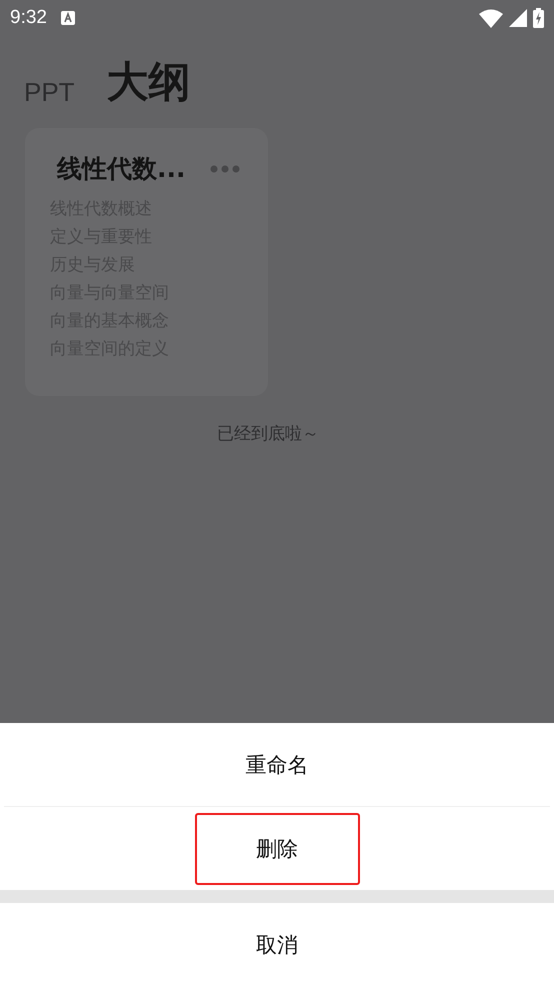 This screenshot has width=554, height=986. I want to click on keyboard-notification-icon, so click(67, 18).